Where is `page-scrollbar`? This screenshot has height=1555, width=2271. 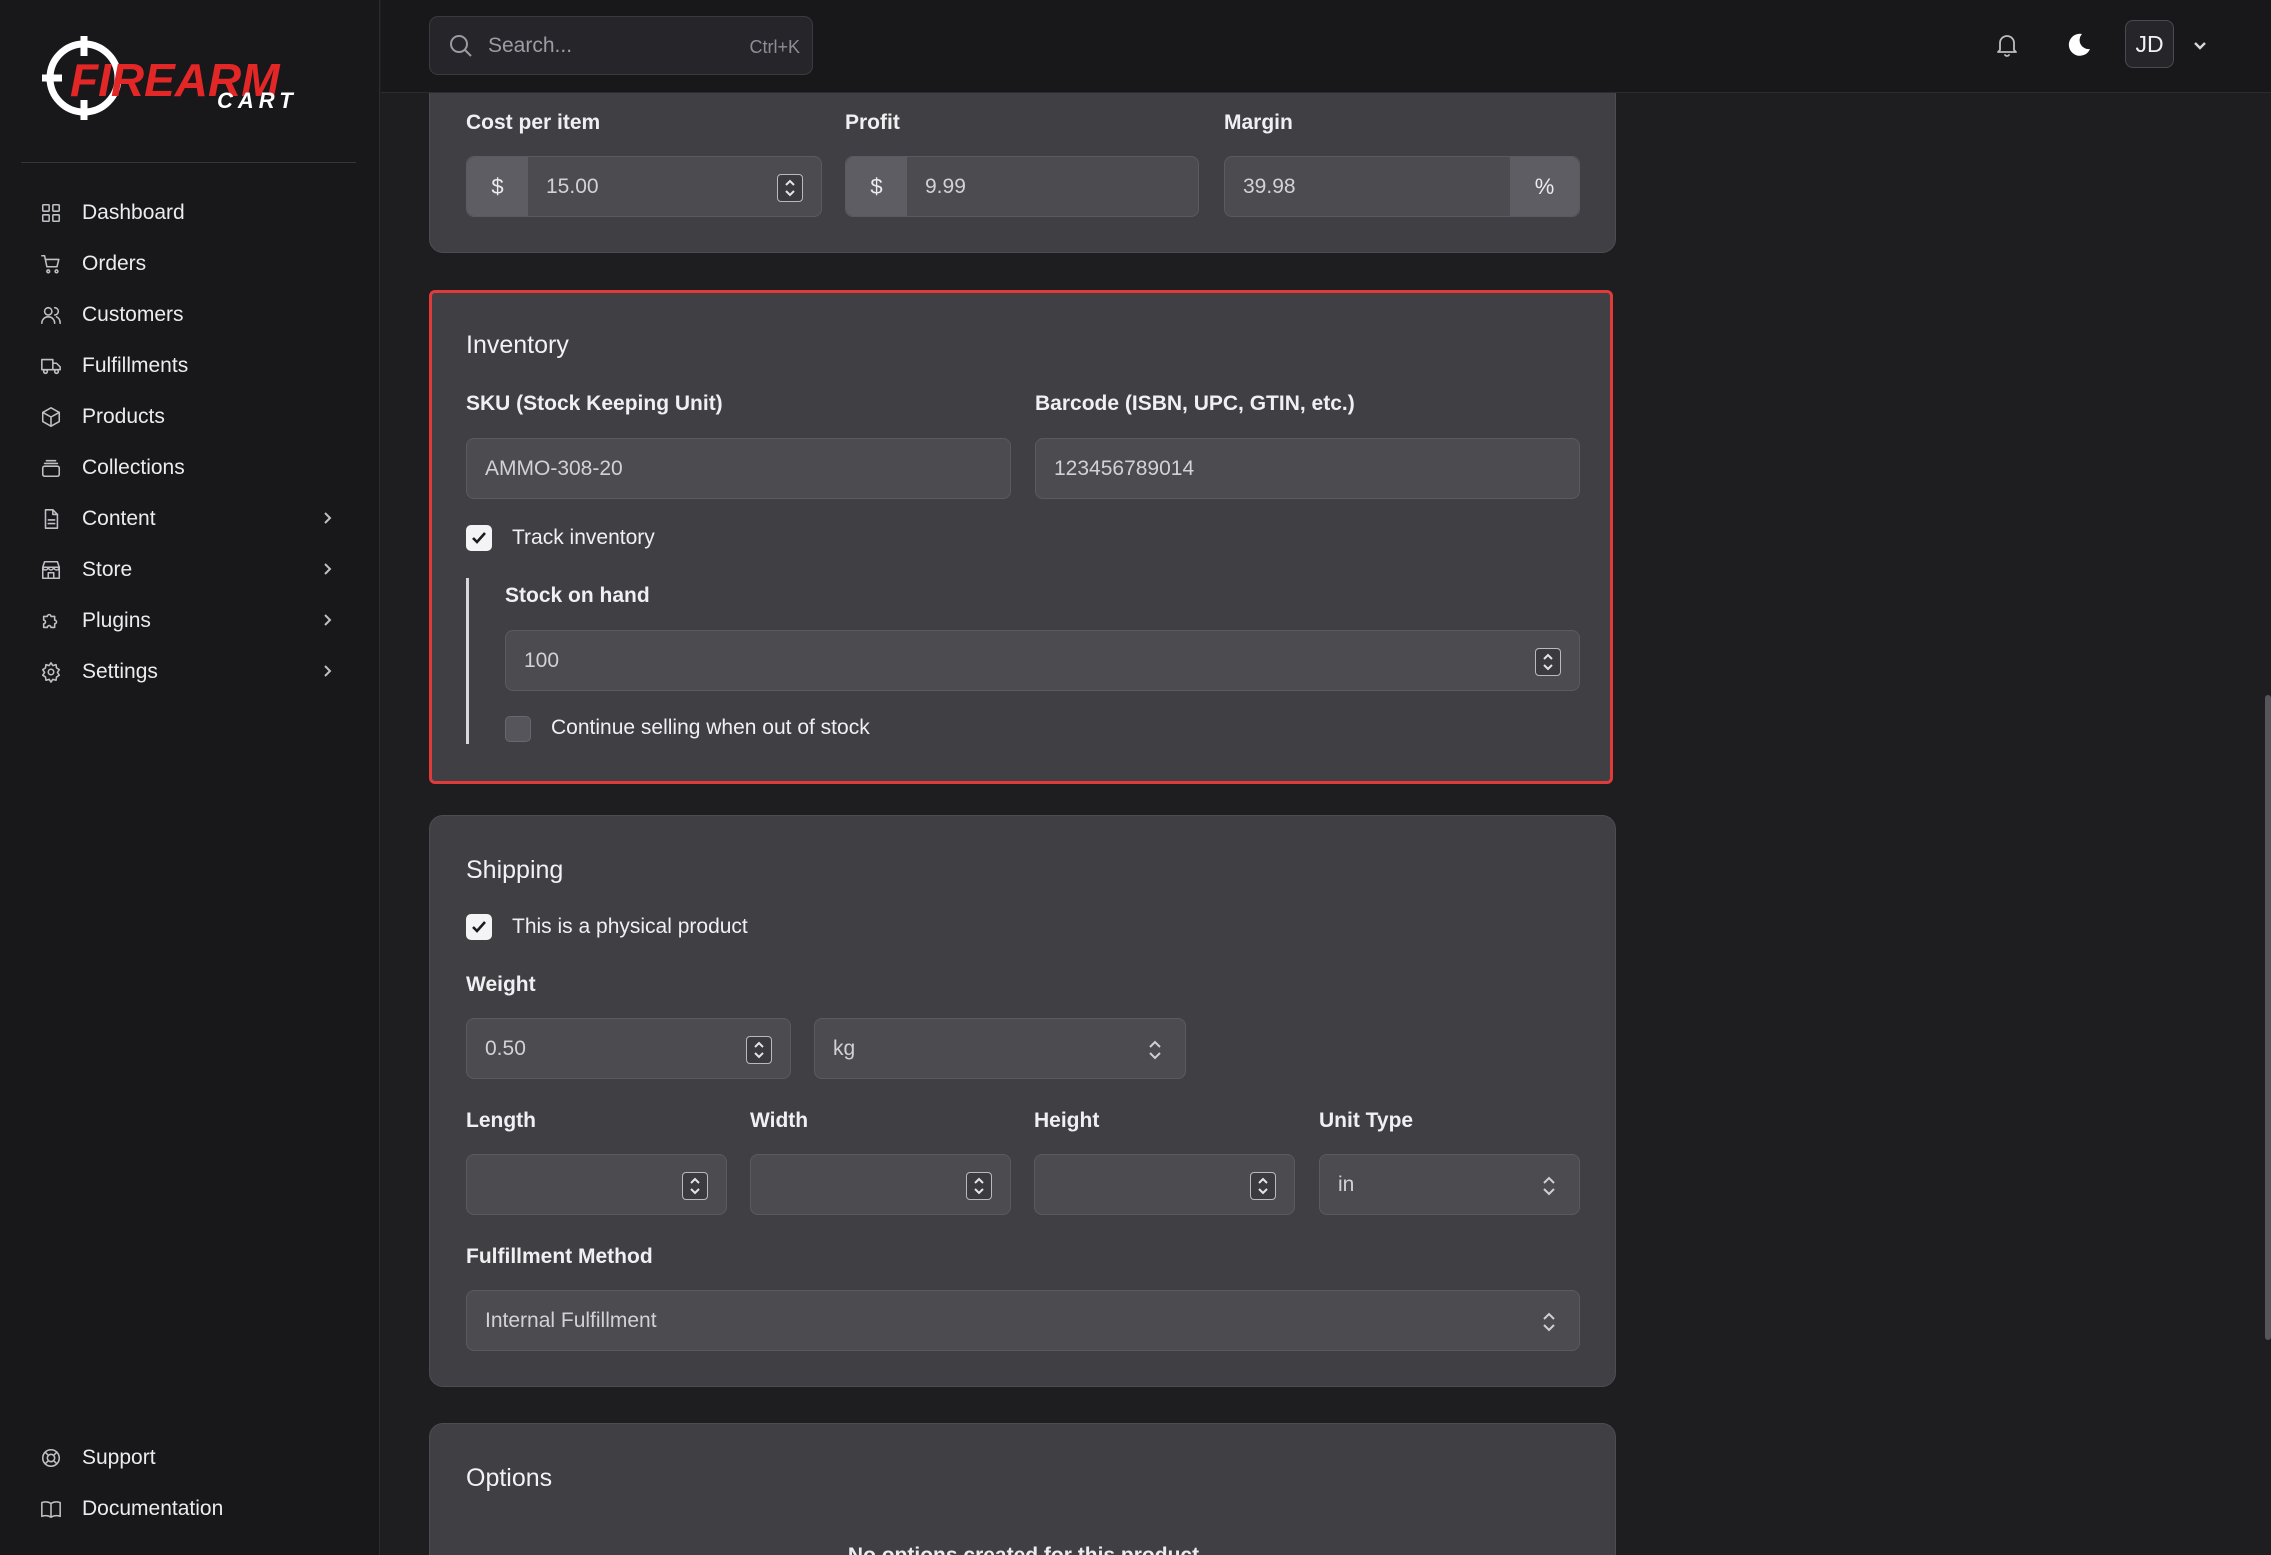
page-scrollbar is located at coordinates (2268, 1017).